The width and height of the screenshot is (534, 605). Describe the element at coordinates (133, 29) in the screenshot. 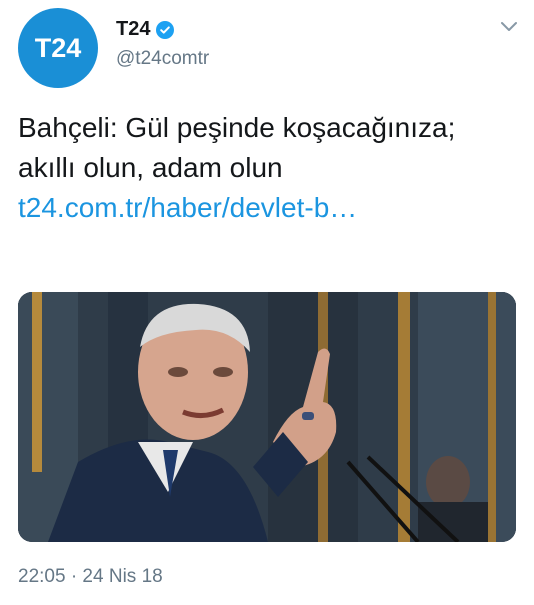

I see `display-name: T24` at that location.